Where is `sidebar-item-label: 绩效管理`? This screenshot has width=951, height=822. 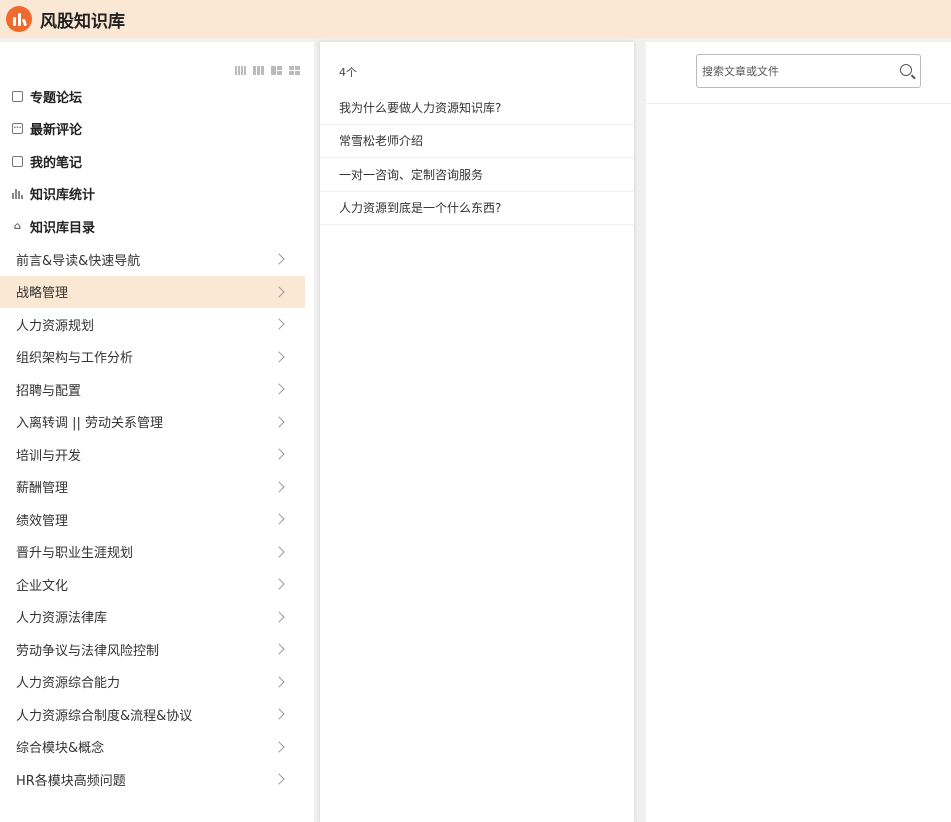 sidebar-item-label: 绩效管理 is located at coordinates (42, 521).